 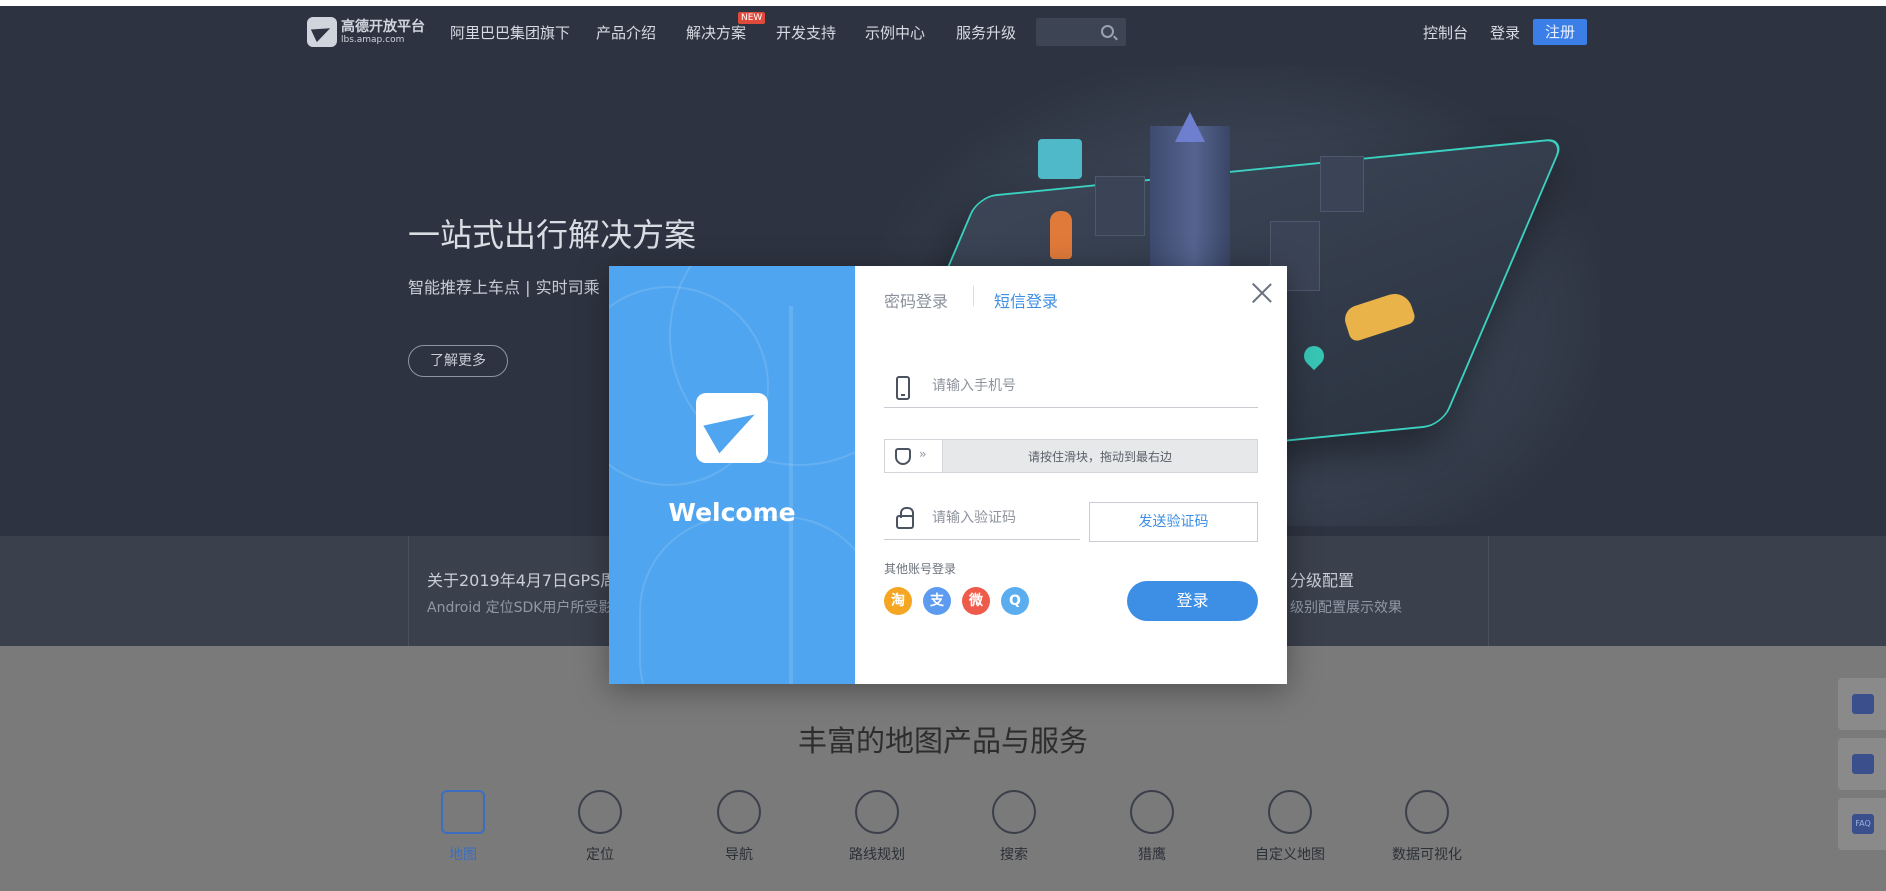 What do you see at coordinates (905, 518) in the screenshot?
I see `lock-icon` at bounding box center [905, 518].